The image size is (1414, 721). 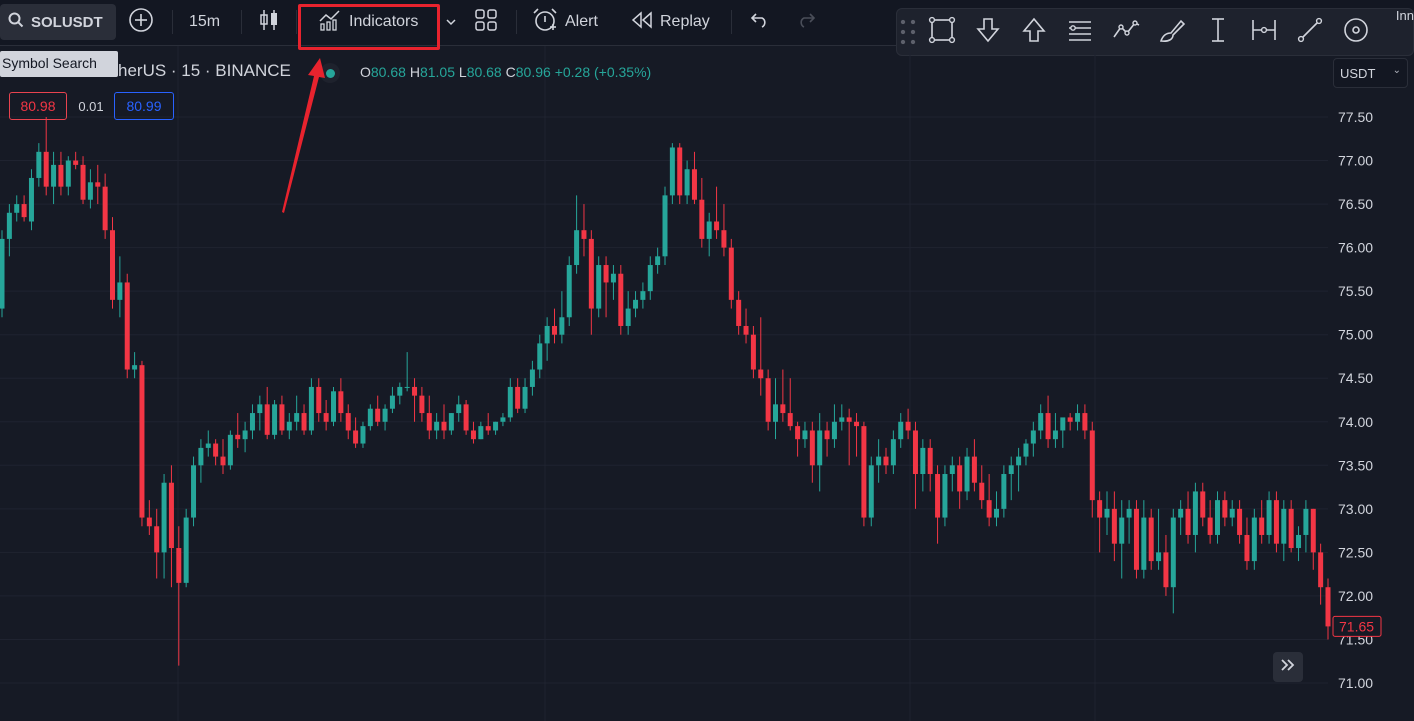 I want to click on indicators-menu-button, so click(x=451, y=22).